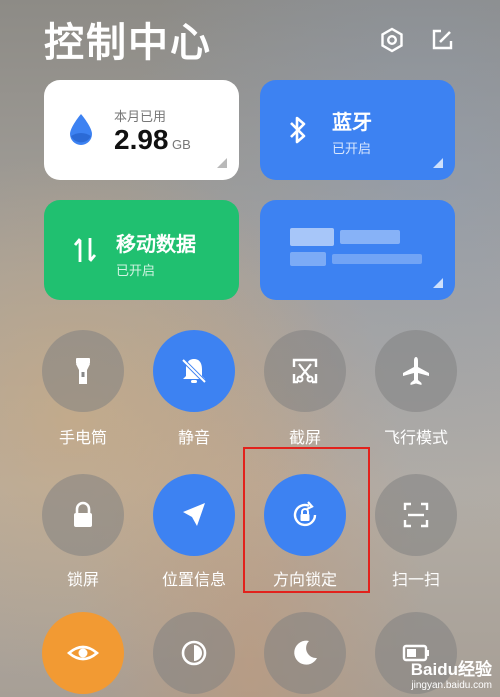 Image resolution: width=500 pixels, height=697 pixels. What do you see at coordinates (451, 685) in the screenshot?
I see `watermark-url: jingyan.baidu.com` at bounding box center [451, 685].